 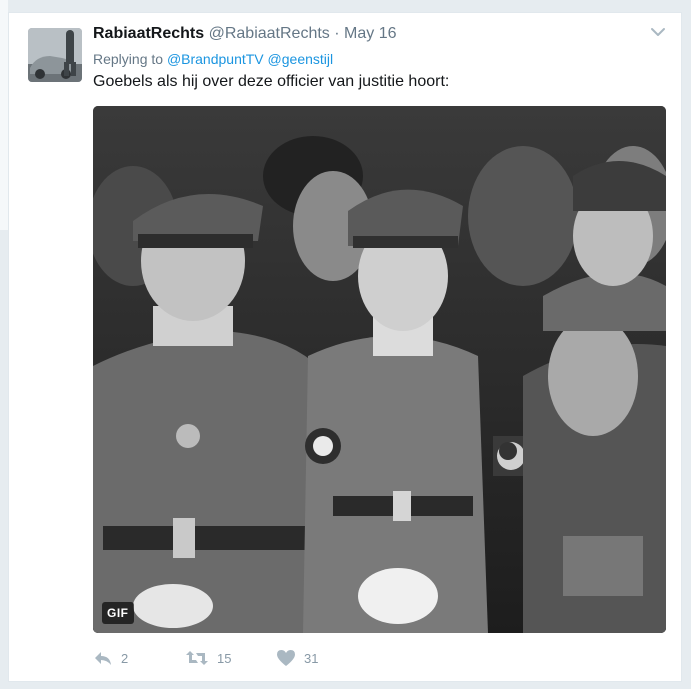 What do you see at coordinates (243, 658) in the screenshot?
I see `tweet-actions: 2 15 31` at bounding box center [243, 658].